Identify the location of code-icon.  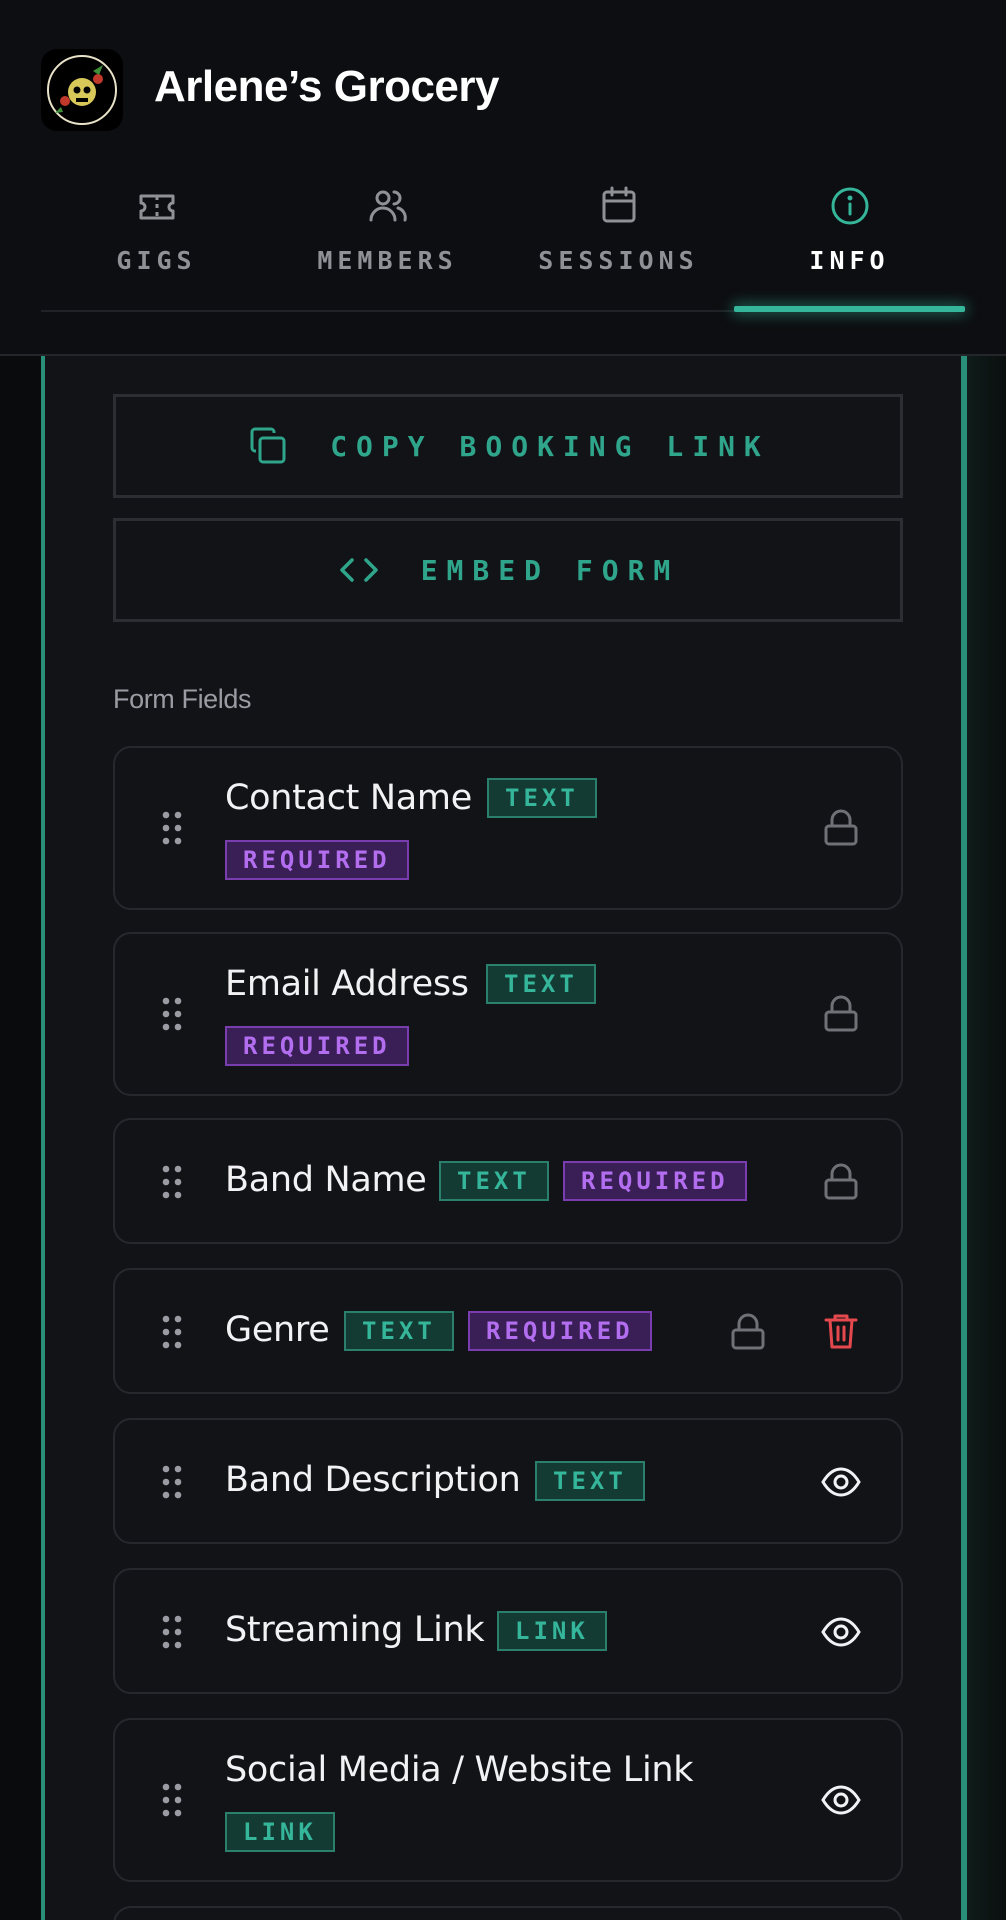
(358, 570).